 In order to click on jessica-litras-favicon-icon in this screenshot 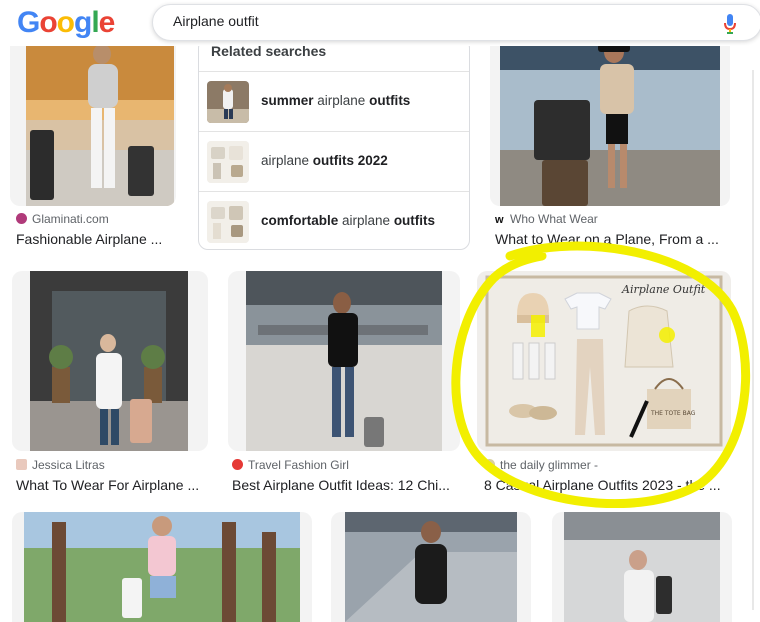, I will do `click(21, 464)`.